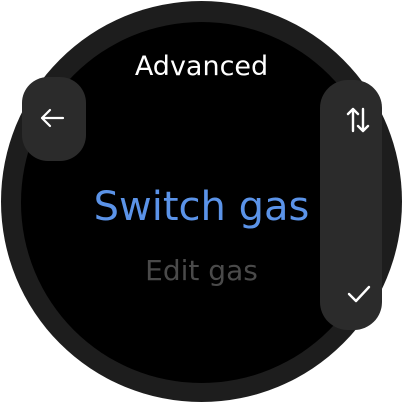 The width and height of the screenshot is (403, 404). Describe the element at coordinates (52, 118) in the screenshot. I see `arrow-left-icon` at that location.